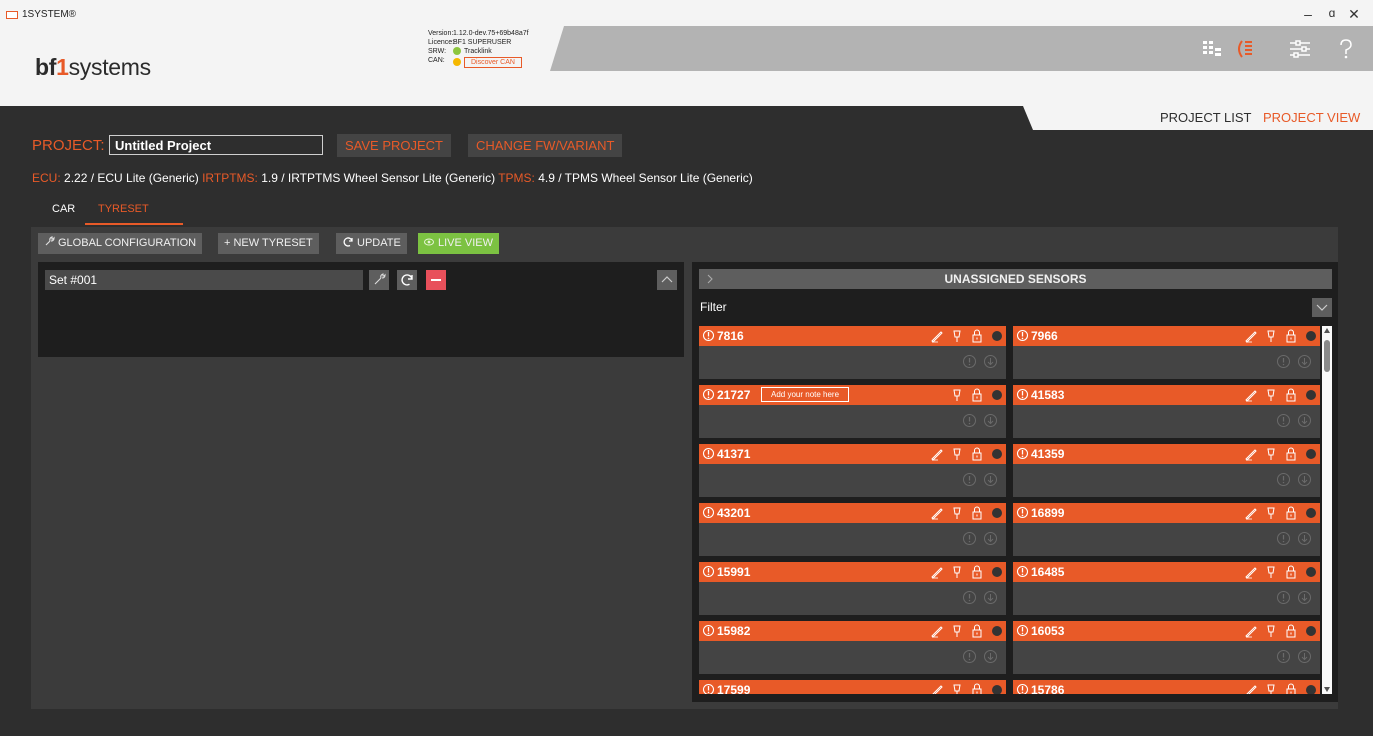 The height and width of the screenshot is (736, 1373). I want to click on sensor-card: 16485, so click(1166, 588).